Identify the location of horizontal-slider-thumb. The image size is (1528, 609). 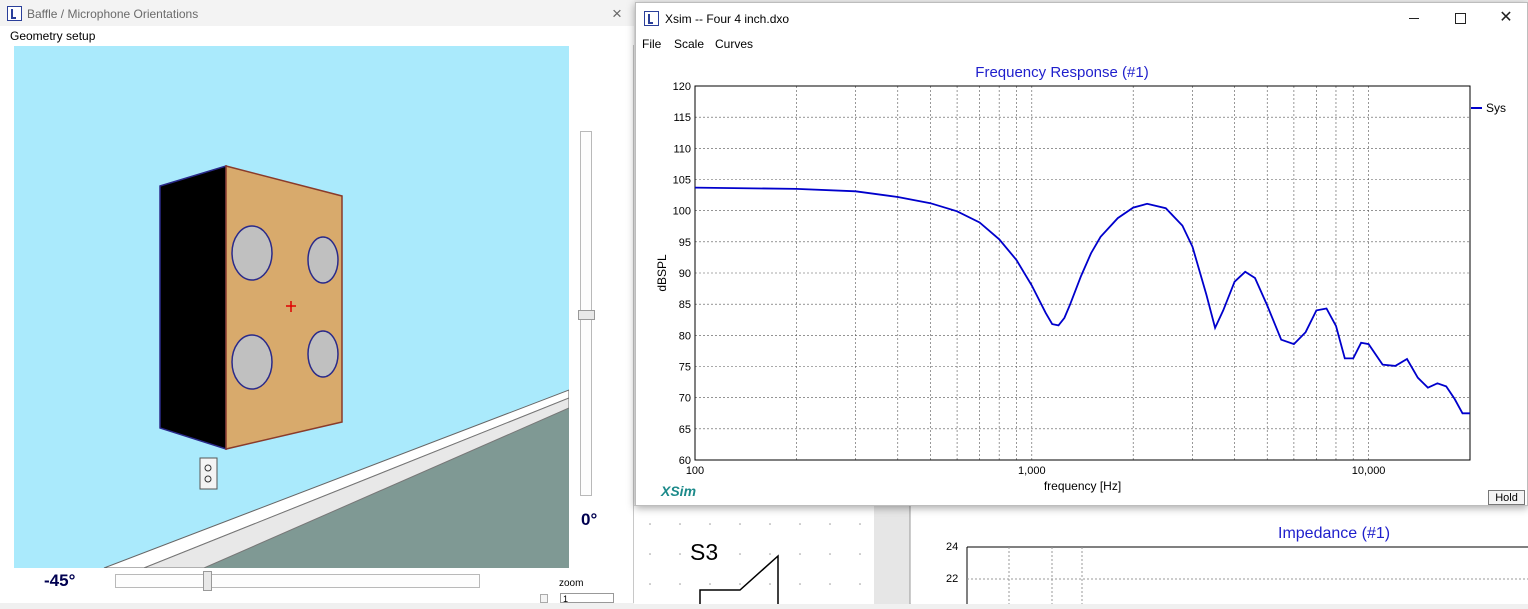
(207, 581).